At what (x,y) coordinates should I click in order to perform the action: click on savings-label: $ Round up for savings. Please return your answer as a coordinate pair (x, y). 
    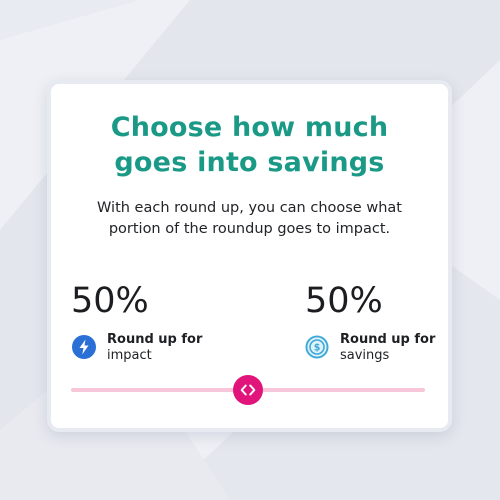
    Looking at the image, I should click on (369, 348).